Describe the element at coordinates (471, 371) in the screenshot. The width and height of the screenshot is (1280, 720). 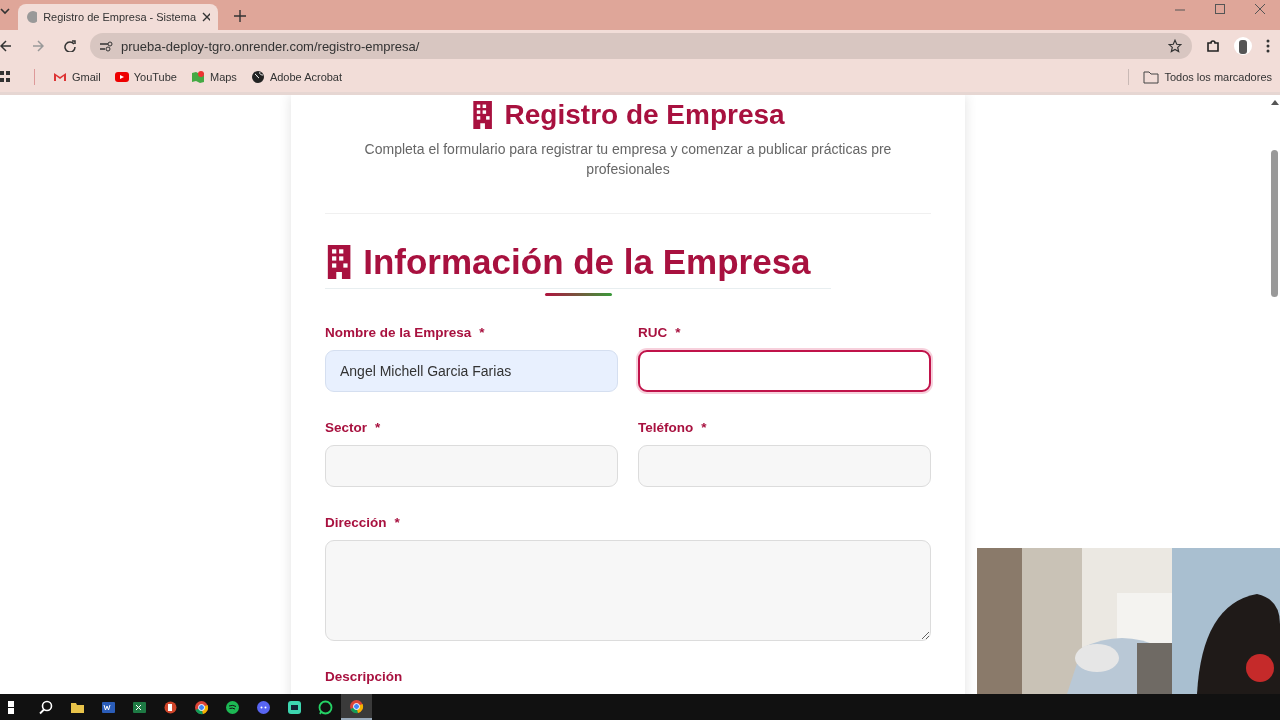
I see `input-field: Angel Michell Garcia Farias` at that location.